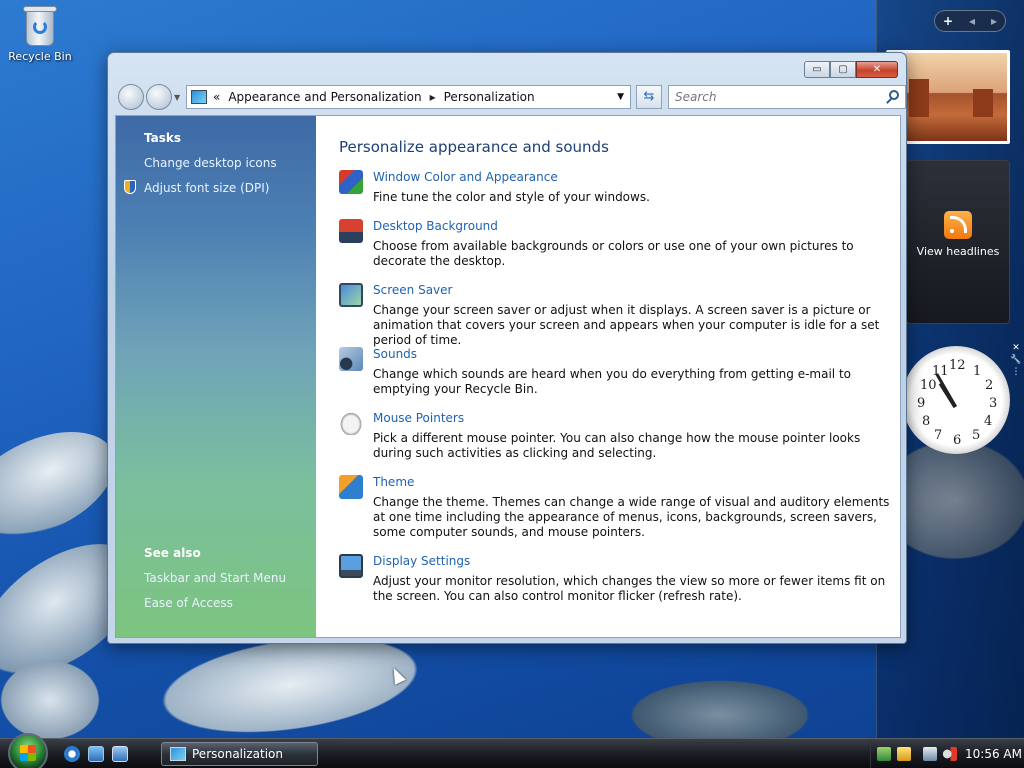  What do you see at coordinates (351, 182) in the screenshot?
I see `colors-icon` at bounding box center [351, 182].